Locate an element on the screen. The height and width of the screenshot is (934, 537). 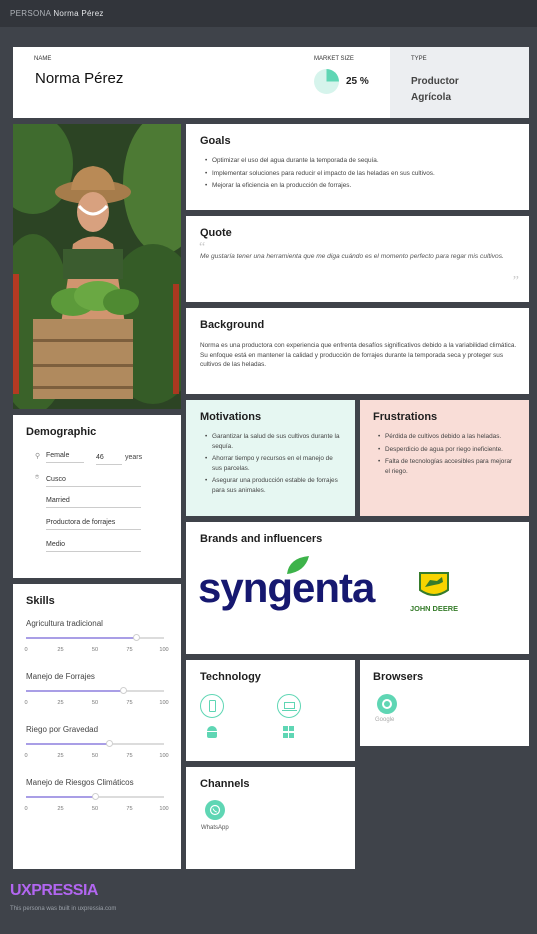
type-value-line2: Agrícola is located at coordinates (431, 97).